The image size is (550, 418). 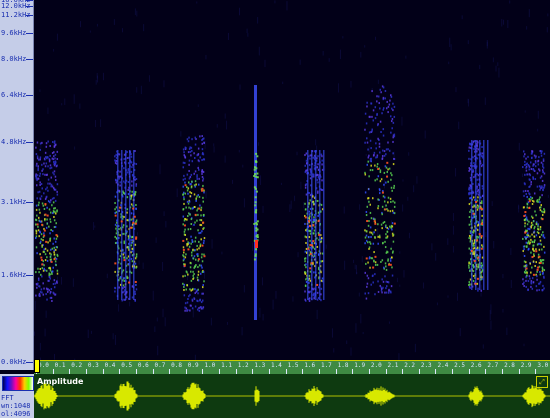 I want to click on expand-icon: ⤢, so click(x=542, y=382).